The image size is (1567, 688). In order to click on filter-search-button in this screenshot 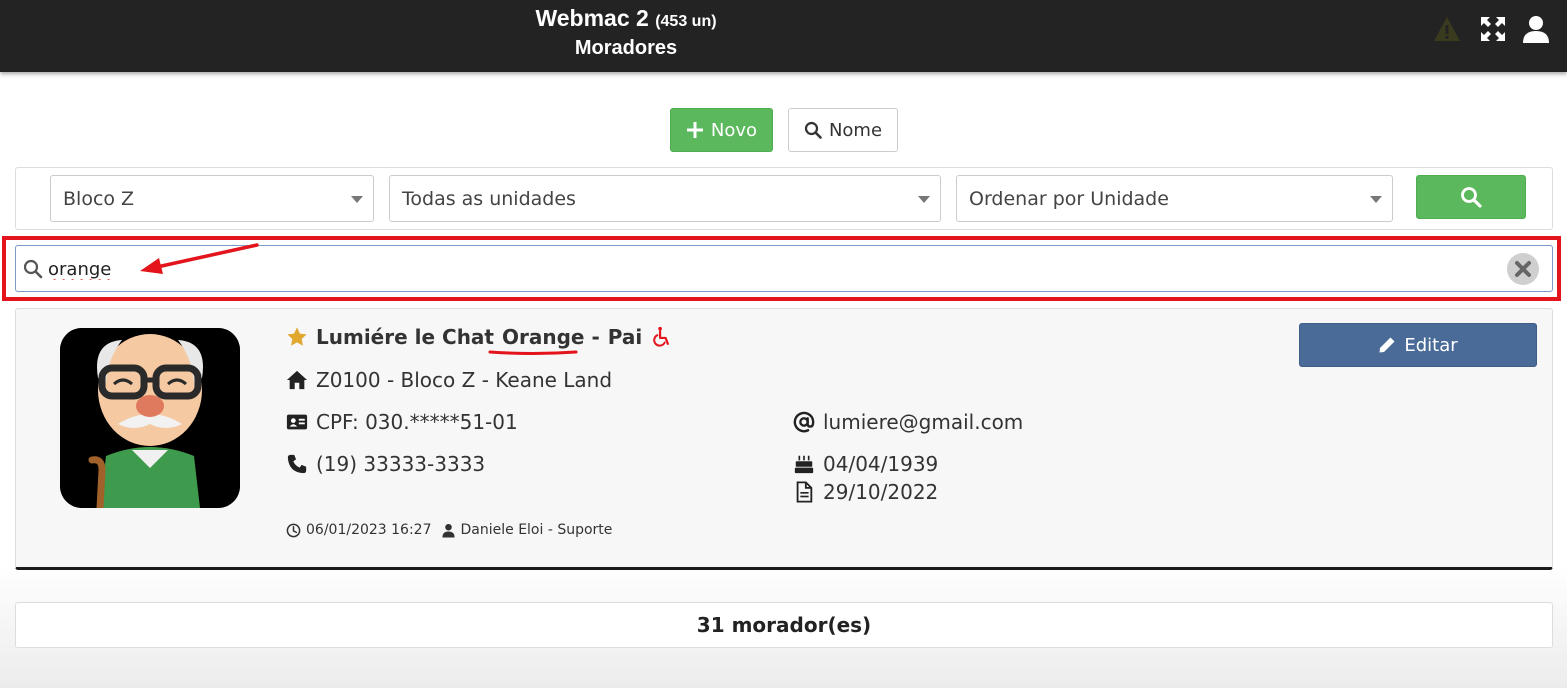, I will do `click(1471, 197)`.